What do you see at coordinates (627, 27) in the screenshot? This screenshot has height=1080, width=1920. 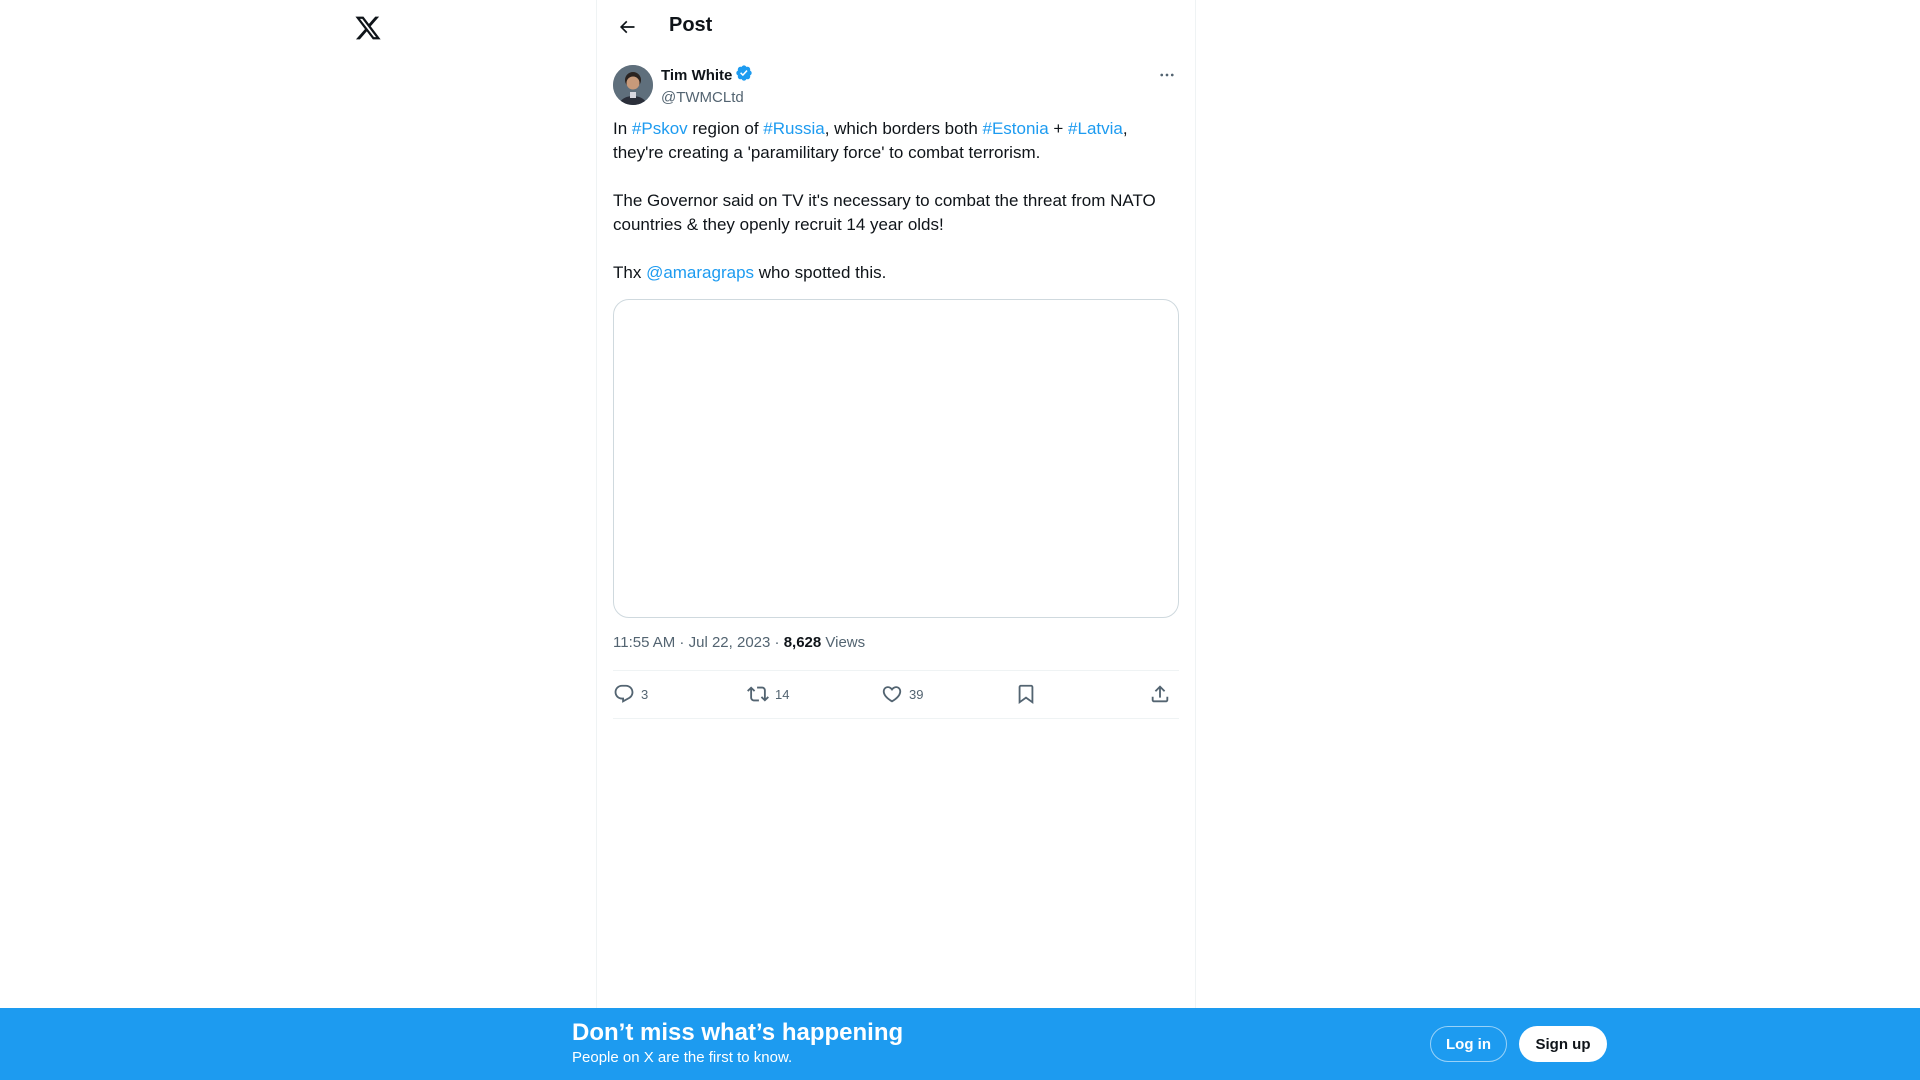 I see `back-arrow-icon` at bounding box center [627, 27].